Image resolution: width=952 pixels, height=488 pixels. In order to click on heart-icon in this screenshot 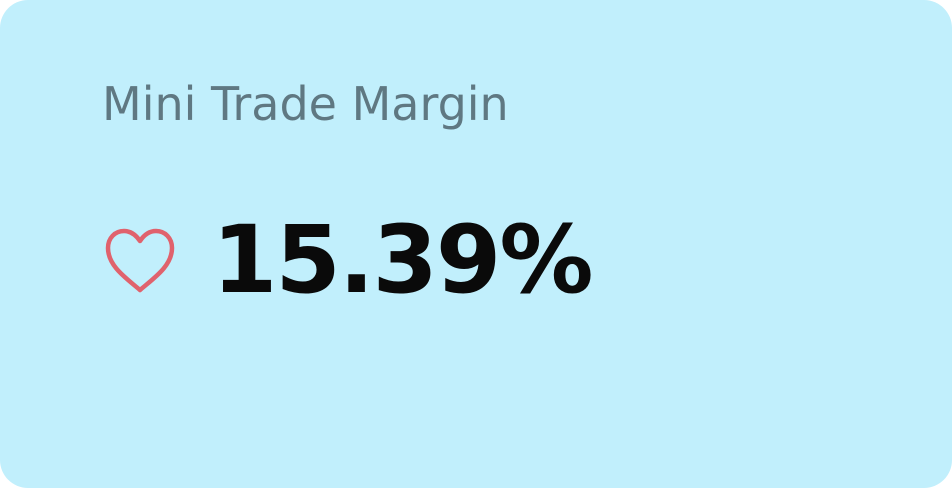, I will do `click(140, 260)`.